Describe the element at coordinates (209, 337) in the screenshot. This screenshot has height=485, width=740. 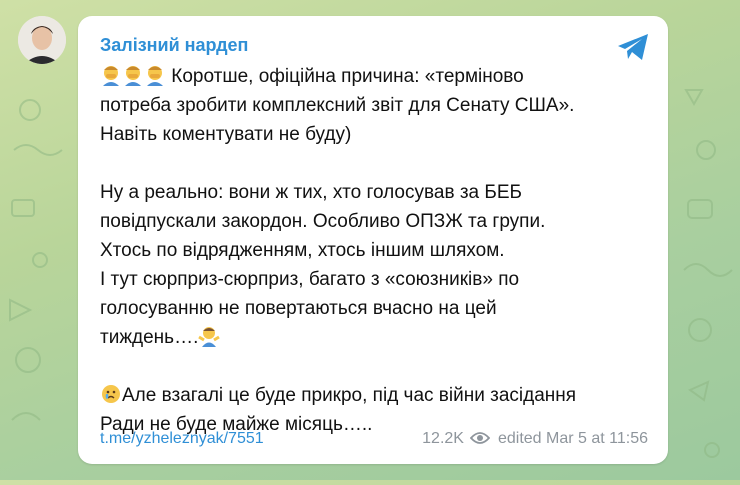
I see `man-shrugging-emoji` at that location.